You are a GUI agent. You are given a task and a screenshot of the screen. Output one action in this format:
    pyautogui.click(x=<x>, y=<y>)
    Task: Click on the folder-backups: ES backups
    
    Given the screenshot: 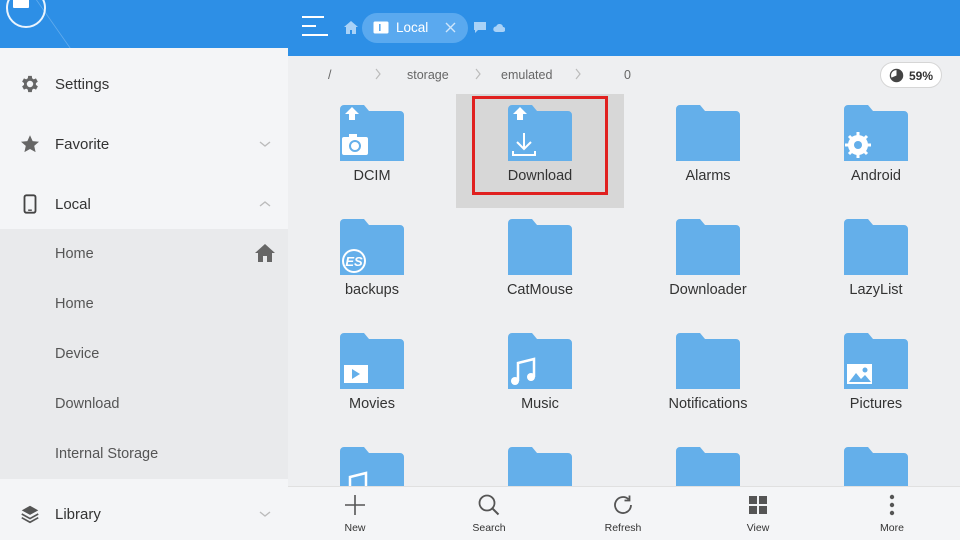 What is the action you would take?
    pyautogui.click(x=372, y=265)
    